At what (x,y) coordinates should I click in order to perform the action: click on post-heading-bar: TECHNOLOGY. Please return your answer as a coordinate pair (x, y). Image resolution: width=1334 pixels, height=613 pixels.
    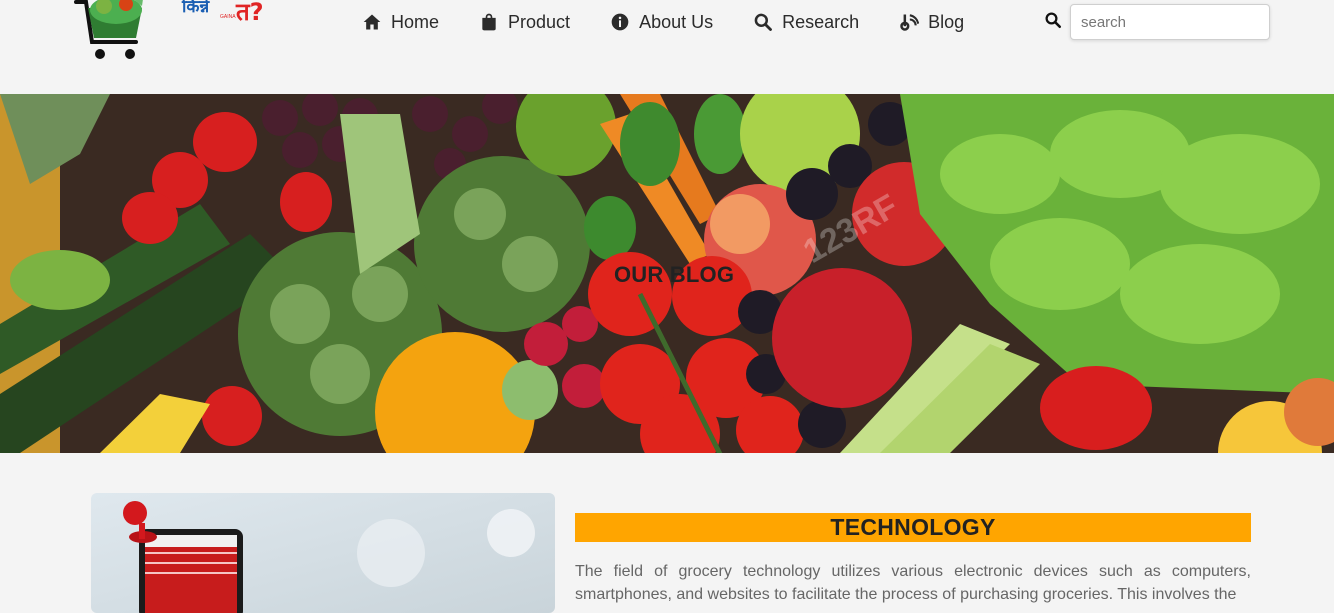
    Looking at the image, I should click on (913, 527).